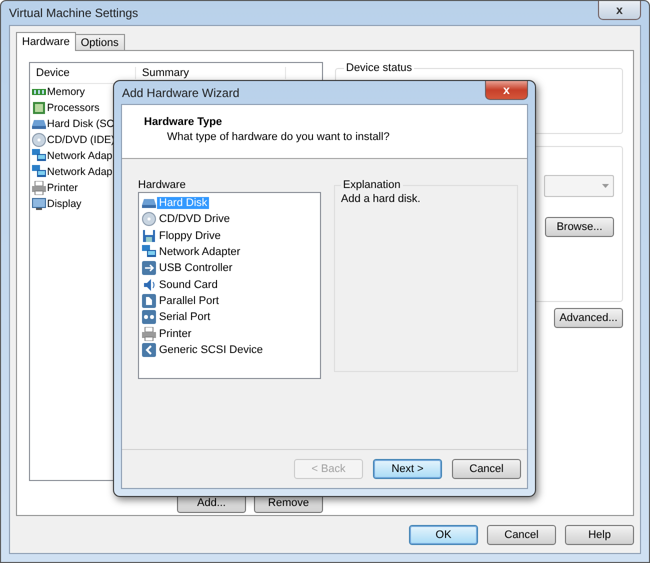  Describe the element at coordinates (599, 535) in the screenshot. I see `help-button: Help` at that location.